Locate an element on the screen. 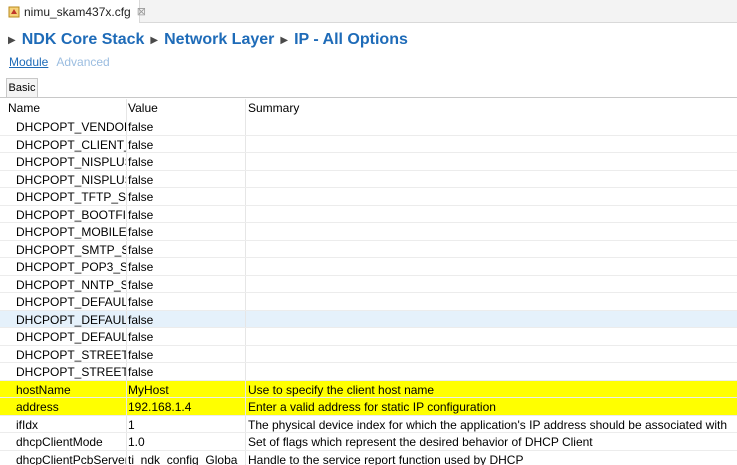 This screenshot has width=737, height=465. advanced-link: Advanced is located at coordinates (82, 62).